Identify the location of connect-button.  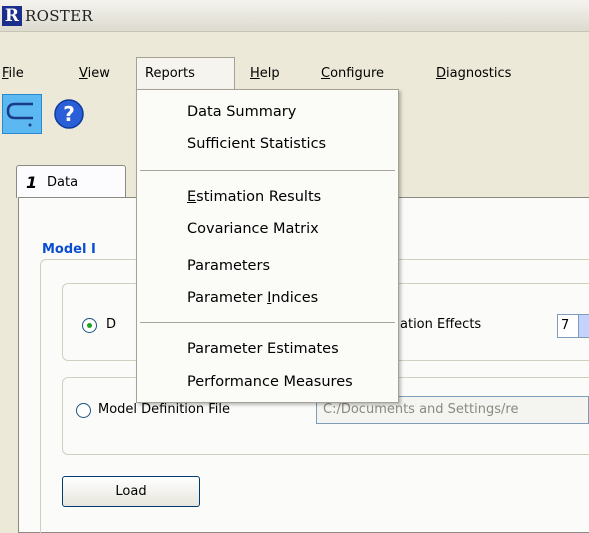
(22, 114).